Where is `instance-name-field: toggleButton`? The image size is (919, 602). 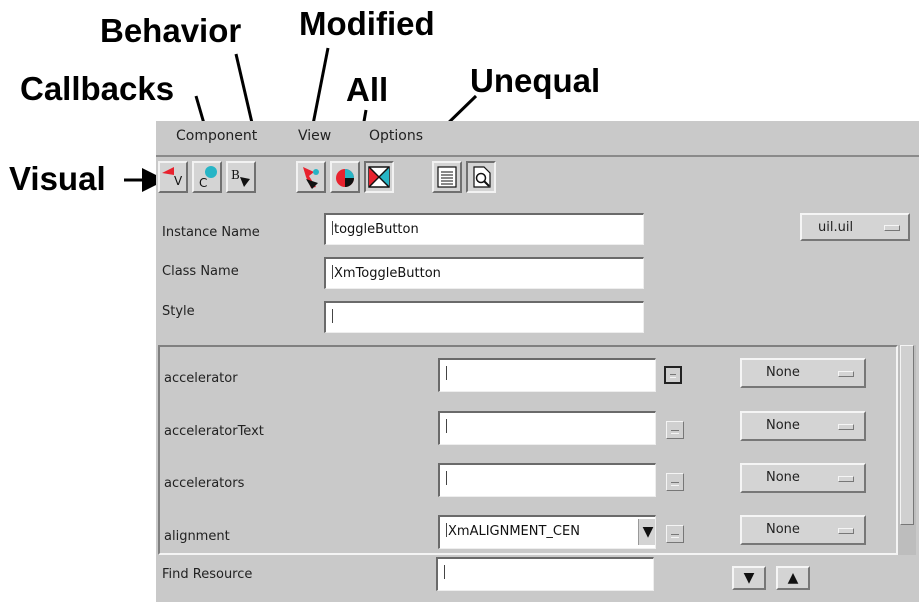
instance-name-field: toggleButton is located at coordinates (484, 229).